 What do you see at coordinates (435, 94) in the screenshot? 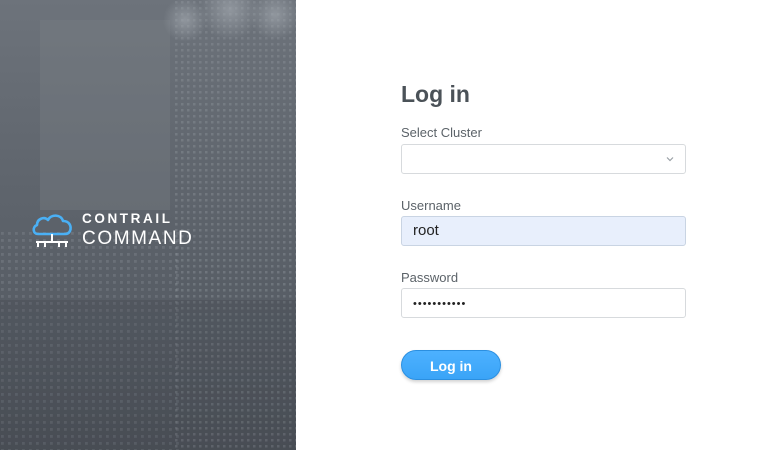
I see `page-title: Log in` at bounding box center [435, 94].